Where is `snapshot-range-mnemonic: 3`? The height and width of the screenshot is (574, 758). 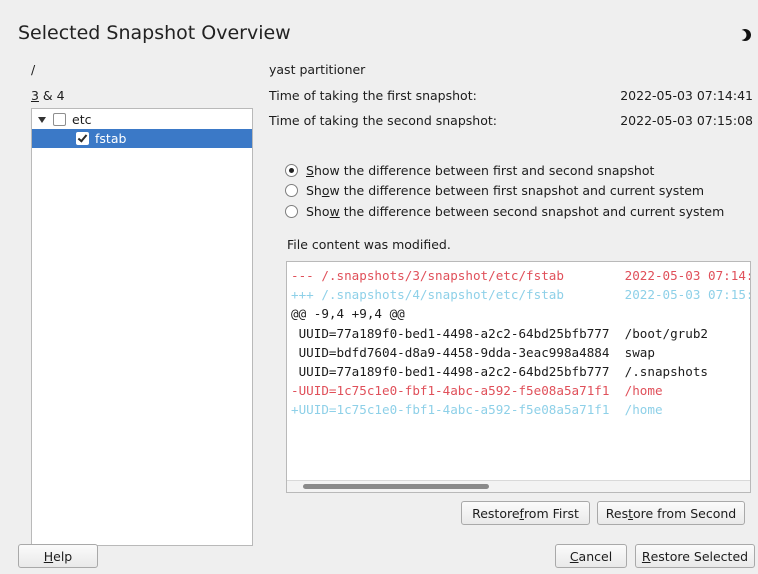
snapshot-range-mnemonic: 3 is located at coordinates (35, 95).